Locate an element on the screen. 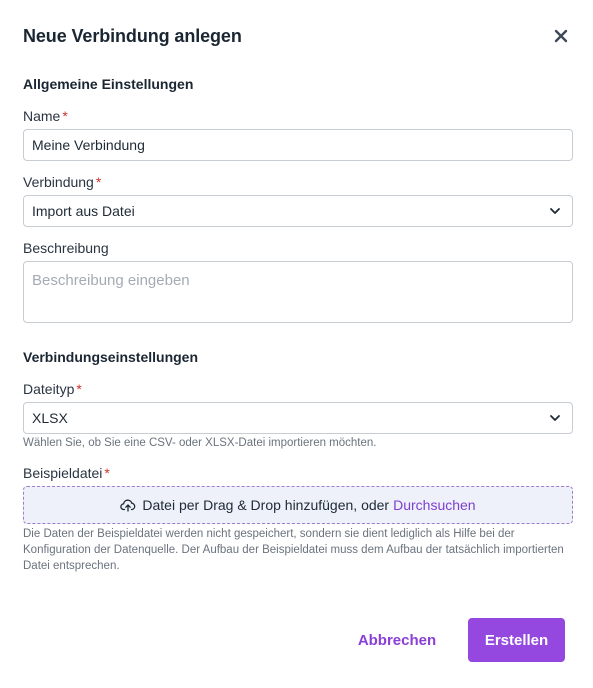 The width and height of the screenshot is (593, 688). name-label: Name * is located at coordinates (45, 116).